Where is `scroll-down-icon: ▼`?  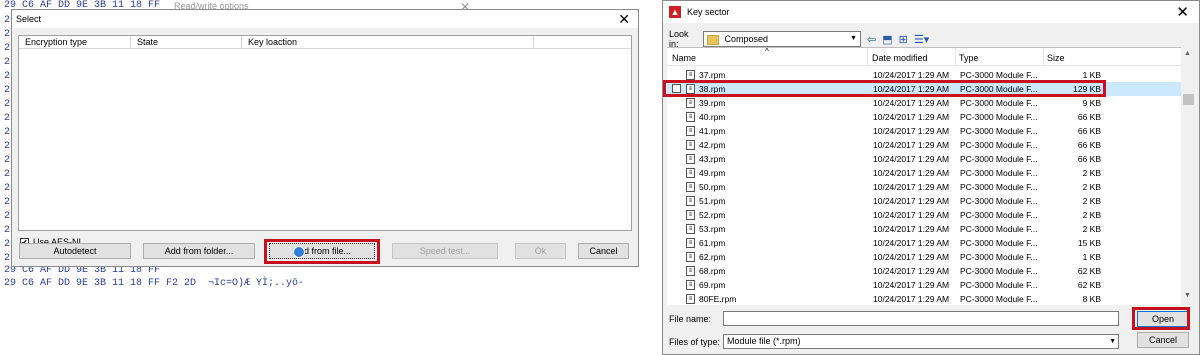
scroll-down-icon: ▼ is located at coordinates (1187, 295).